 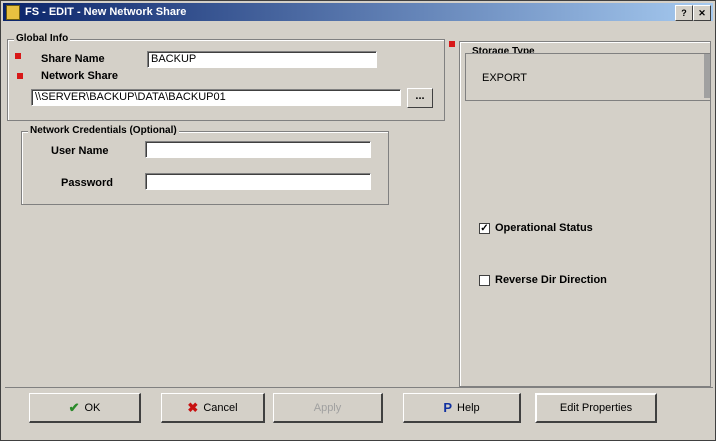 I want to click on check-icon: ✔, so click(x=74, y=407).